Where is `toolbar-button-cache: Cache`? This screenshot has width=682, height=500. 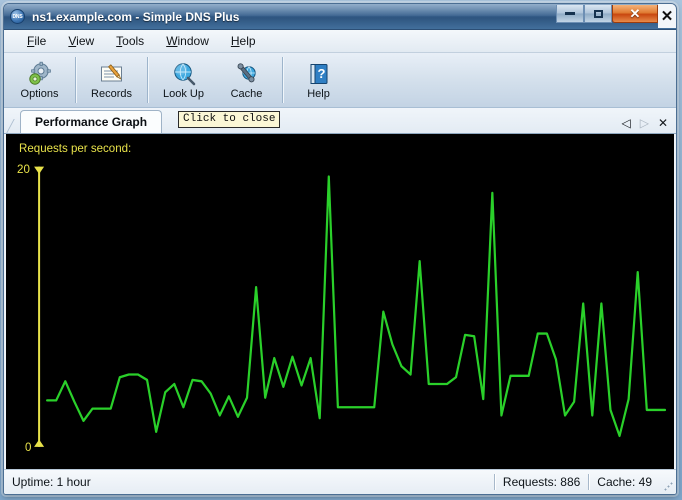
toolbar-button-cache: Cache is located at coordinates (246, 80).